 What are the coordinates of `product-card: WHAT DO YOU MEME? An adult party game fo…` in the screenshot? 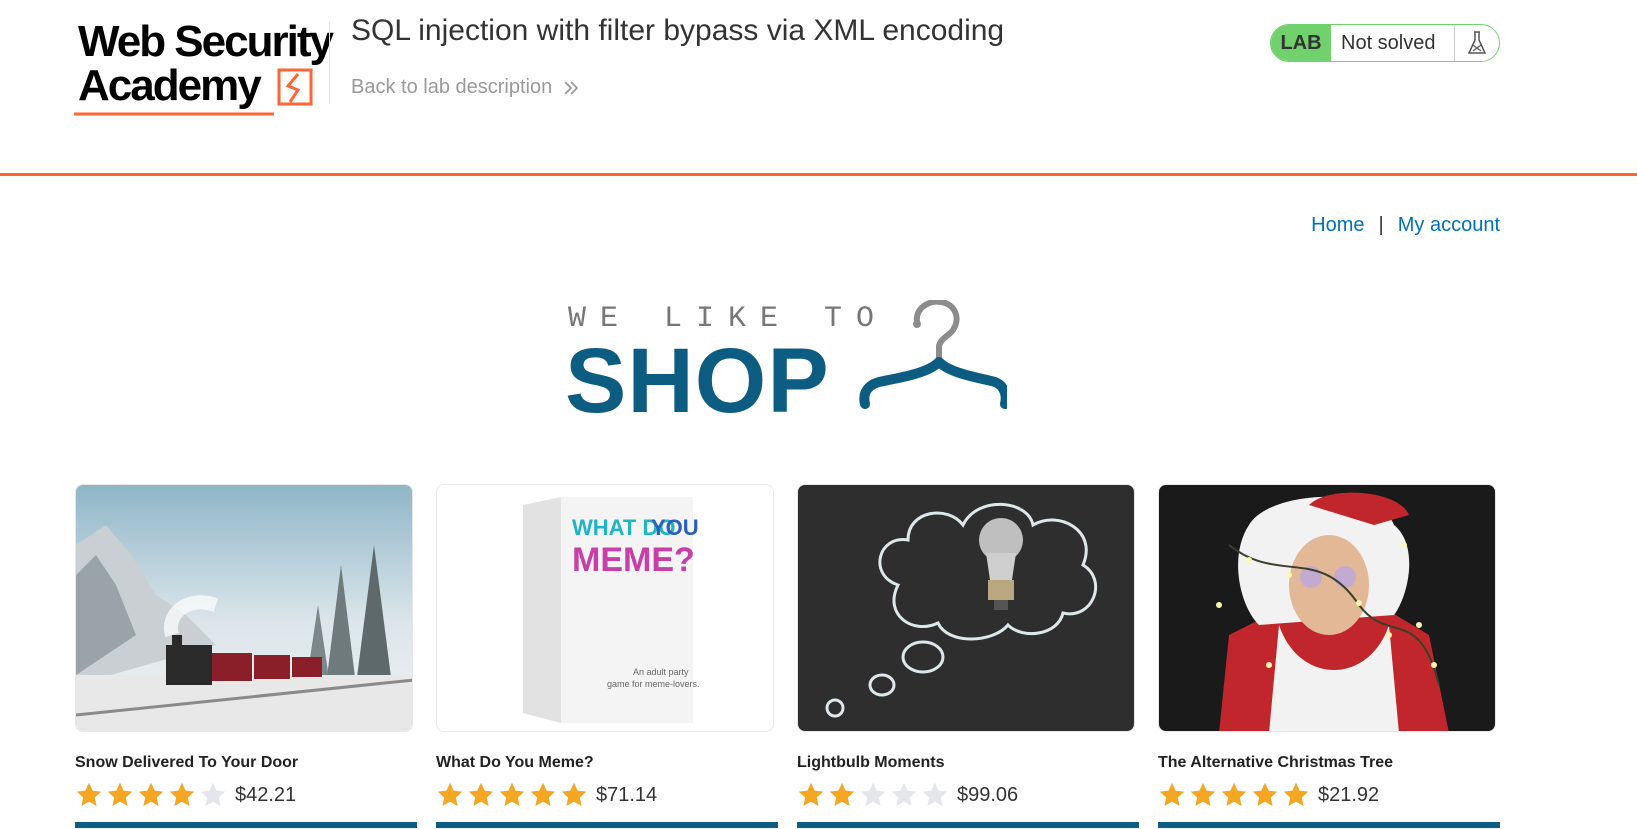 It's located at (607, 656).